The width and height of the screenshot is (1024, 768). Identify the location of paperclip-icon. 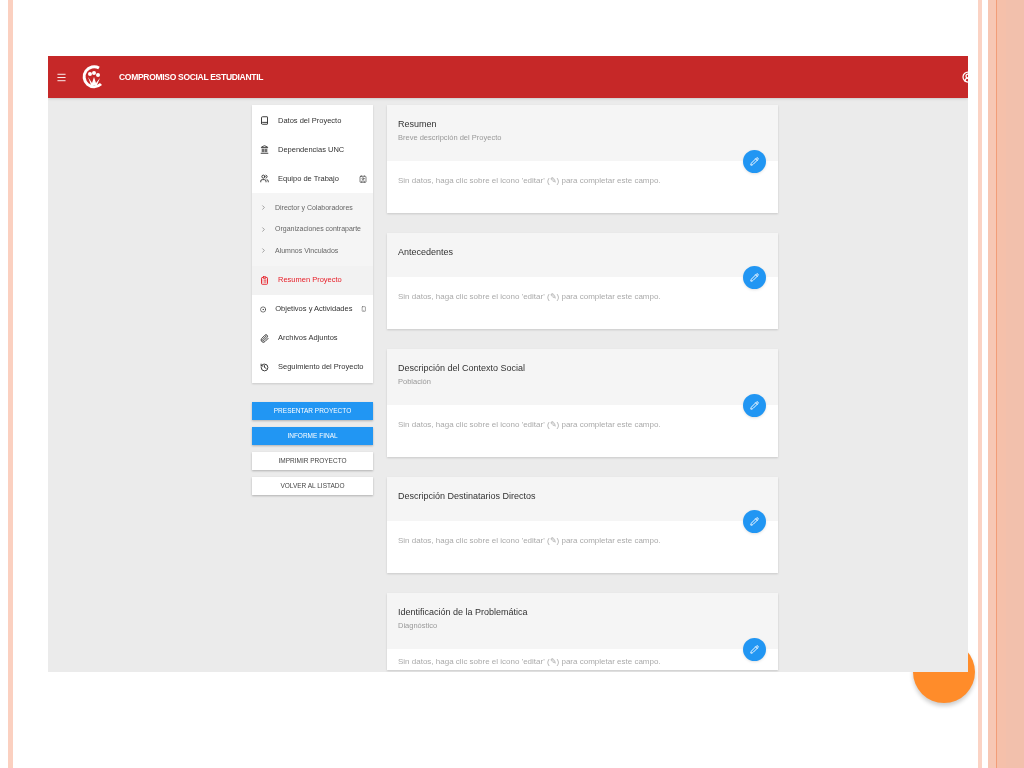
(264, 338).